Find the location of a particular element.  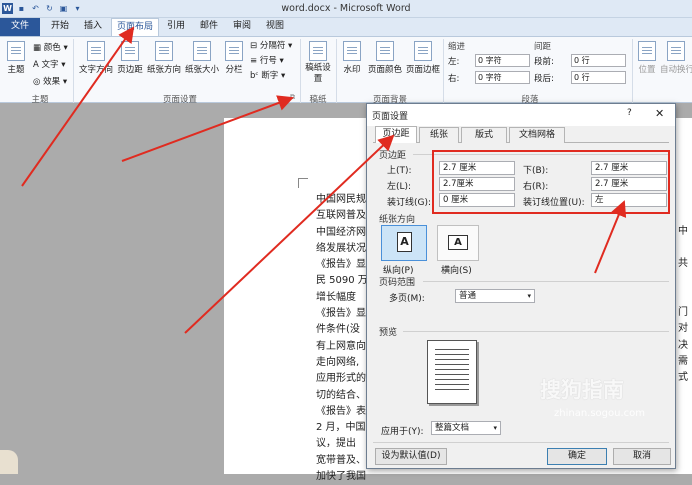

theme-button: 主题 is located at coordinates (16, 58).